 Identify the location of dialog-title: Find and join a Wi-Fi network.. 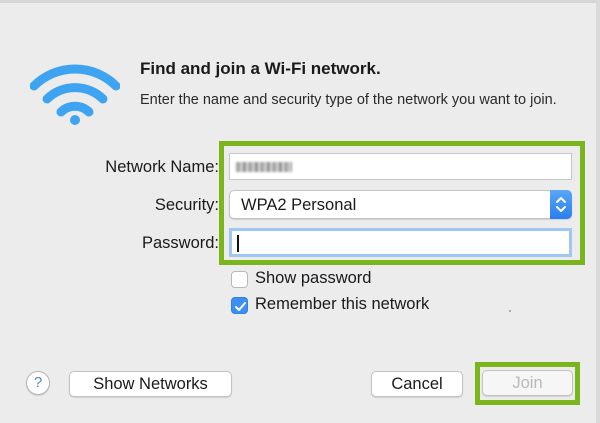
(260, 68).